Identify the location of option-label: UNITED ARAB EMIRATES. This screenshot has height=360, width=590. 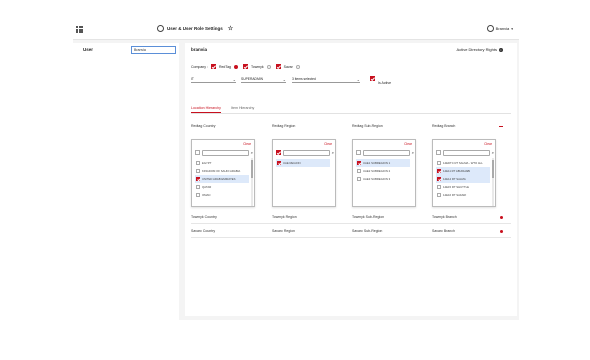
(219, 179).